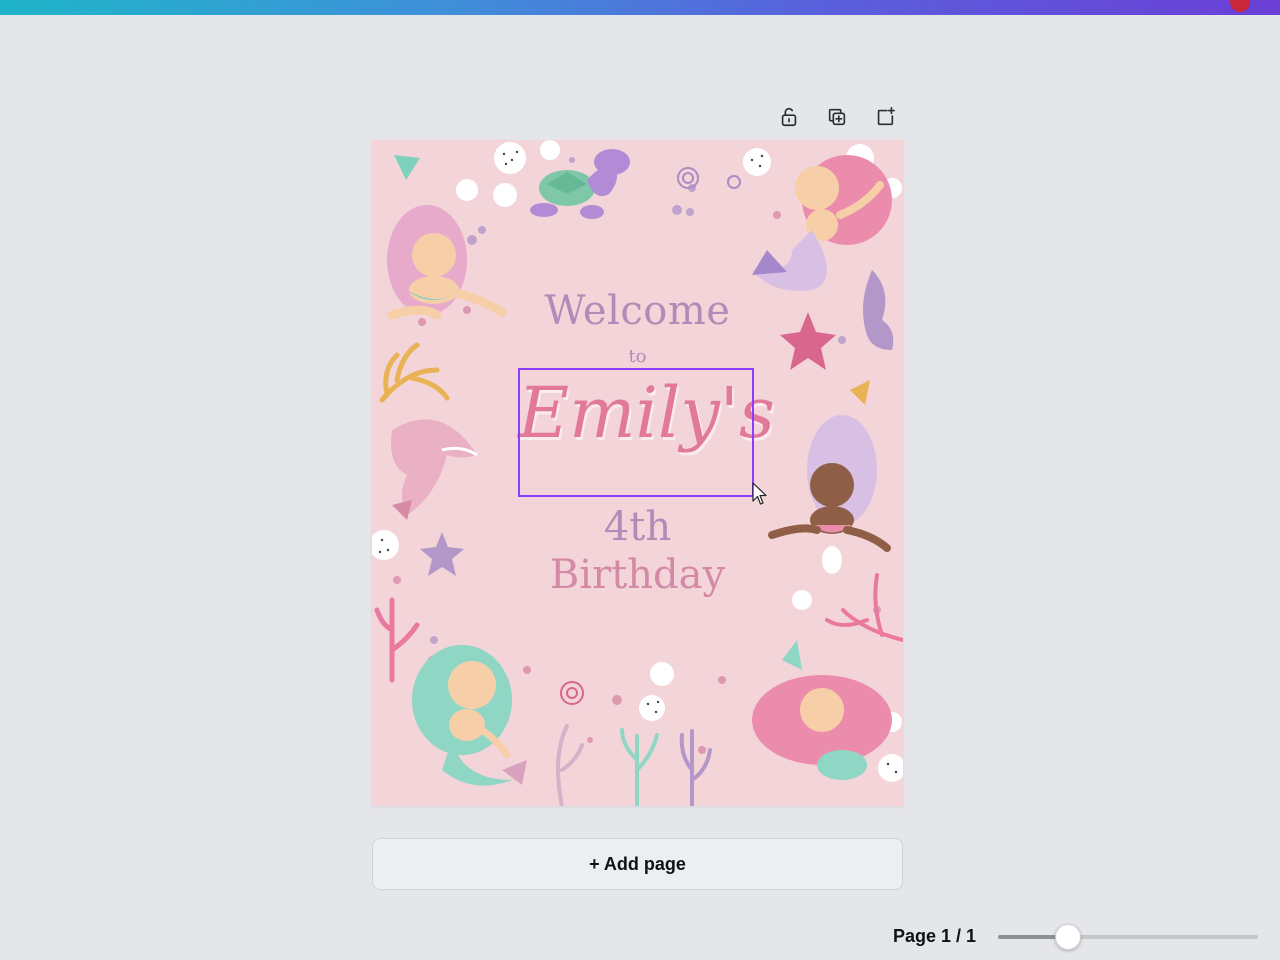 The height and width of the screenshot is (960, 1280). I want to click on unlock-icon, so click(789, 117).